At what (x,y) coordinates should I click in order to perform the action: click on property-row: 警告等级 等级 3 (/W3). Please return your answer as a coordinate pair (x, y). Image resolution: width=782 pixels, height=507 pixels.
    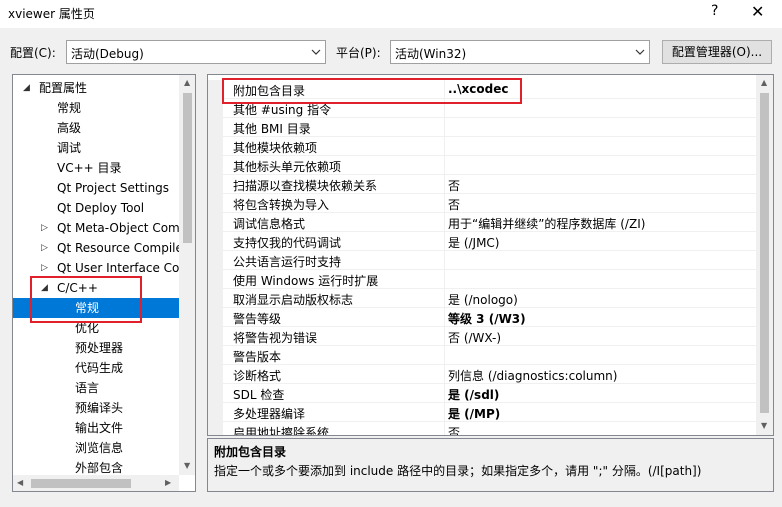
    Looking at the image, I should click on (482, 317).